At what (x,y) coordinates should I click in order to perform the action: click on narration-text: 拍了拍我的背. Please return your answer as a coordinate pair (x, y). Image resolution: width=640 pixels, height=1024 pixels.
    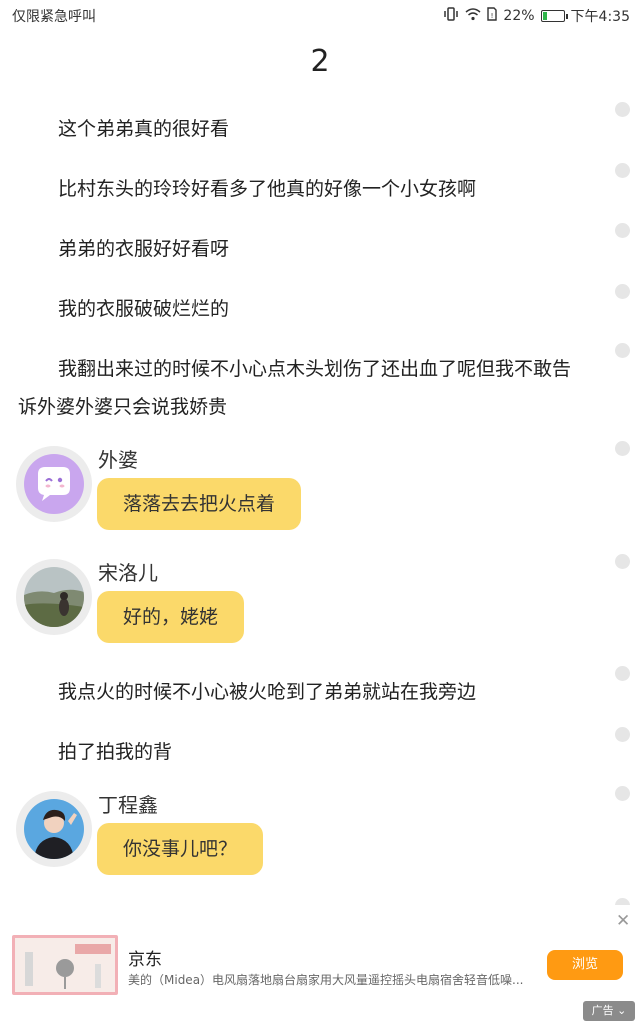
    Looking at the image, I should click on (115, 752).